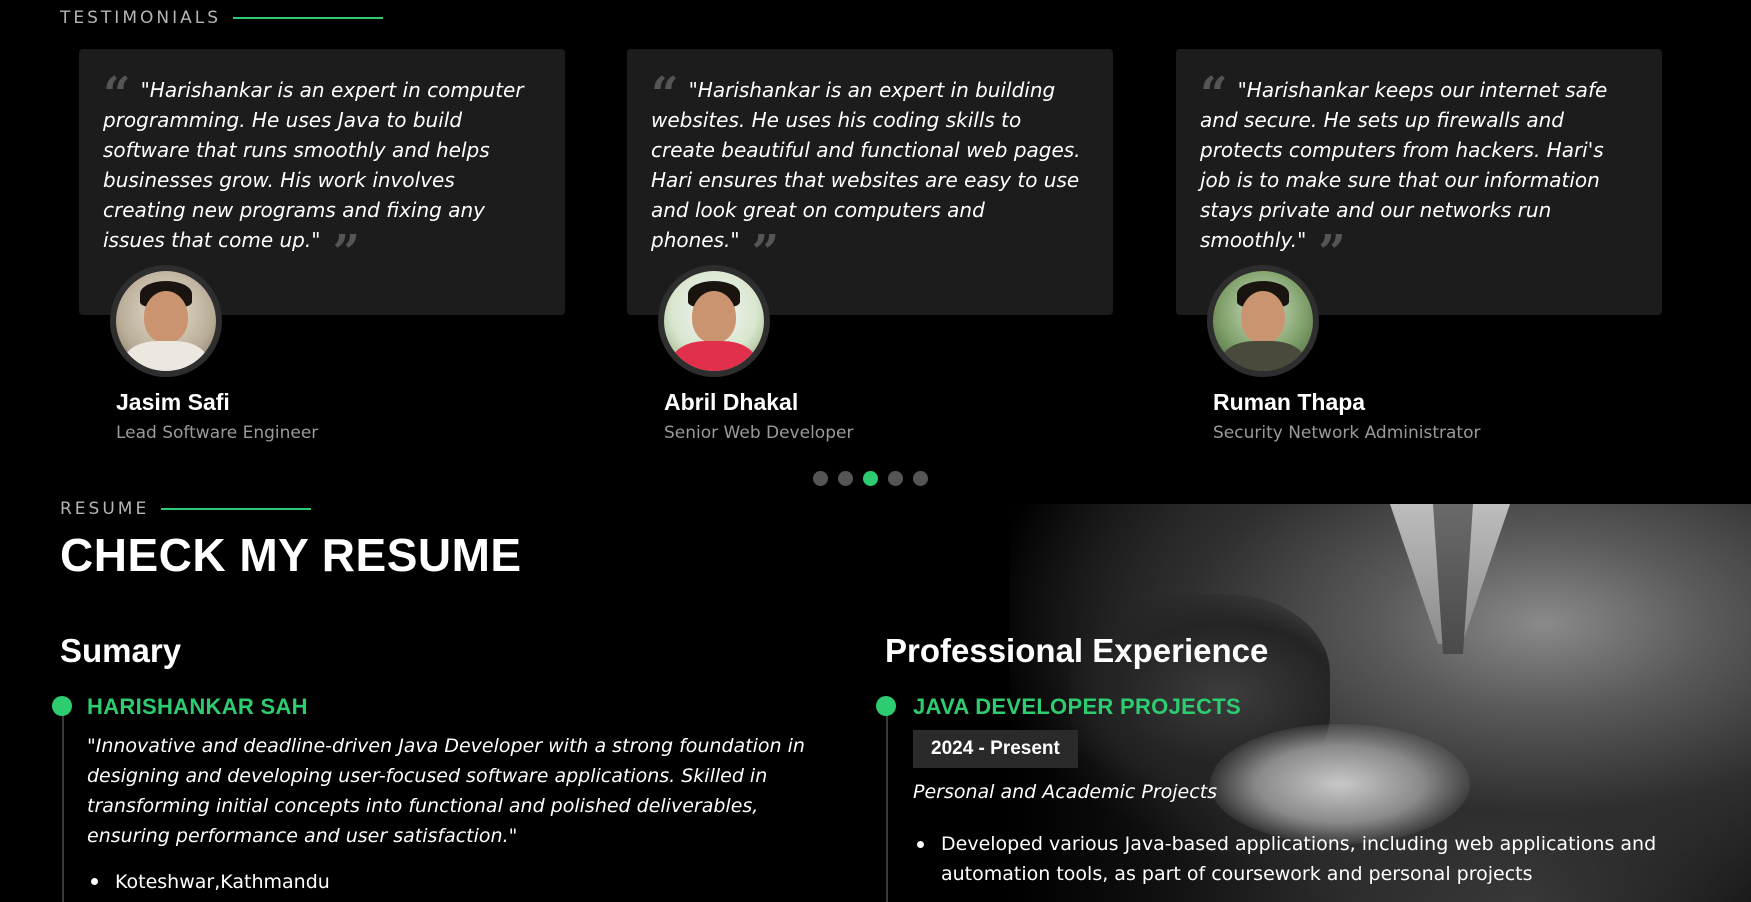 The image size is (1751, 902). I want to click on experience-timeline-line, so click(887, 804).